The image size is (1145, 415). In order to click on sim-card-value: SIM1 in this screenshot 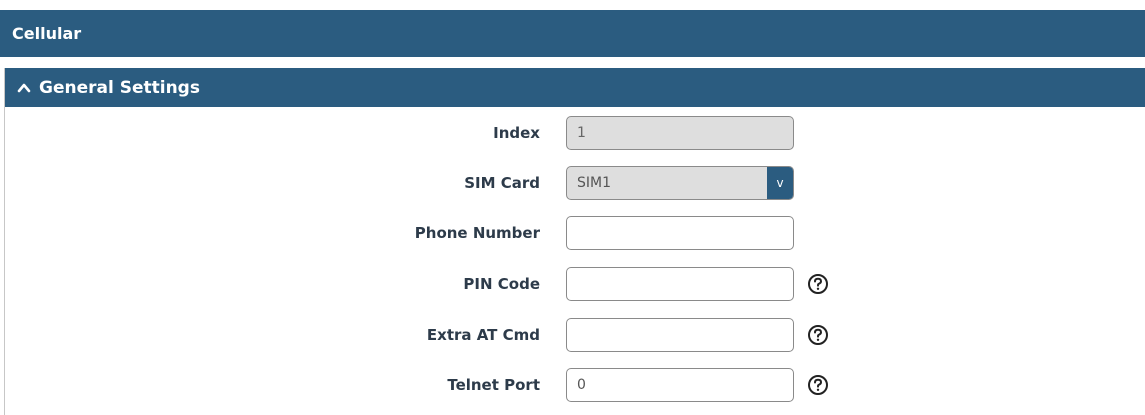, I will do `click(594, 183)`.